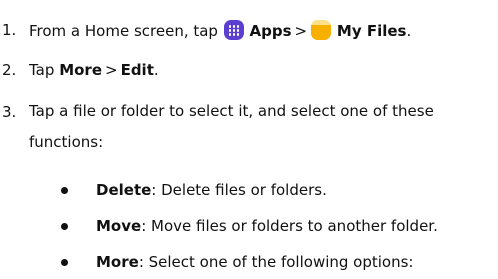 The image size is (498, 279). I want to click on function-label: Delete, so click(124, 190).